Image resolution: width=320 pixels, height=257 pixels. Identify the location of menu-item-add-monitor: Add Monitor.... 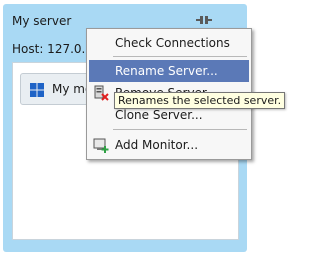
(169, 145).